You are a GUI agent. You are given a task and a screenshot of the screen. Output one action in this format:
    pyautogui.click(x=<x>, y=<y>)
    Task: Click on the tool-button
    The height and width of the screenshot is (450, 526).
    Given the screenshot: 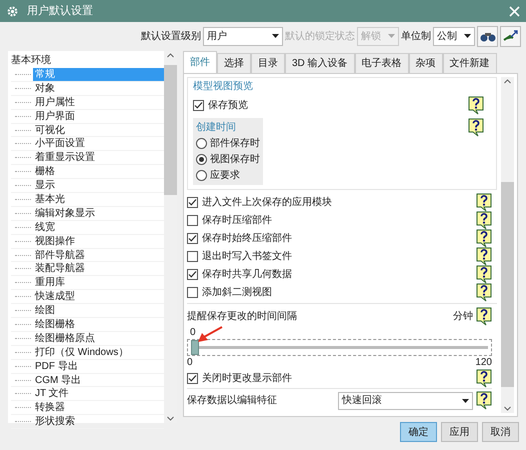 What is the action you would take?
    pyautogui.click(x=510, y=36)
    